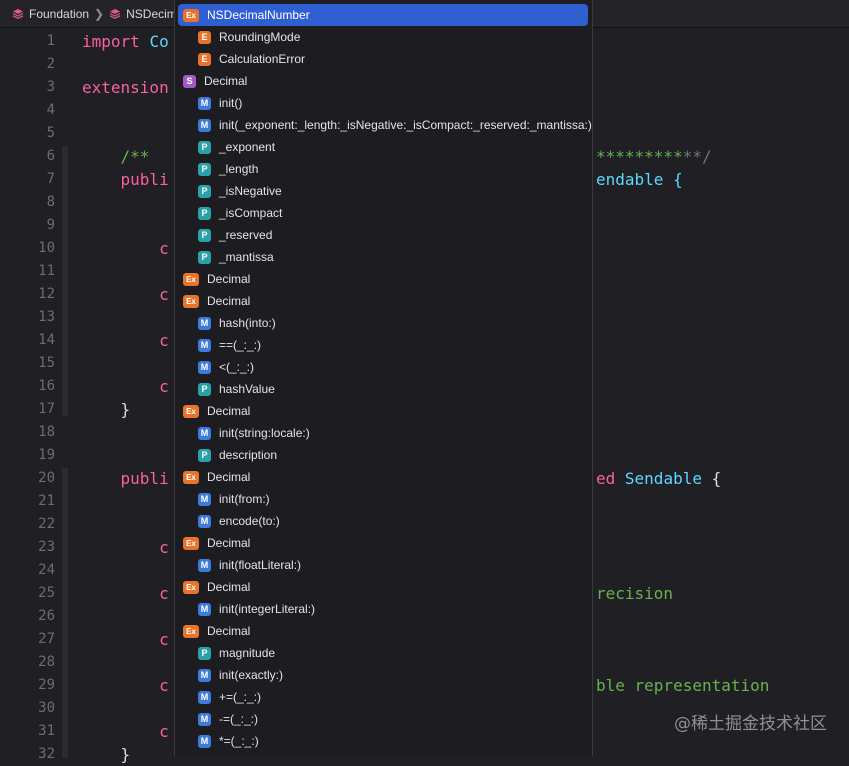 The width and height of the screenshot is (849, 766). What do you see at coordinates (383, 257) in the screenshot?
I see `completion-item: P _mantissa` at bounding box center [383, 257].